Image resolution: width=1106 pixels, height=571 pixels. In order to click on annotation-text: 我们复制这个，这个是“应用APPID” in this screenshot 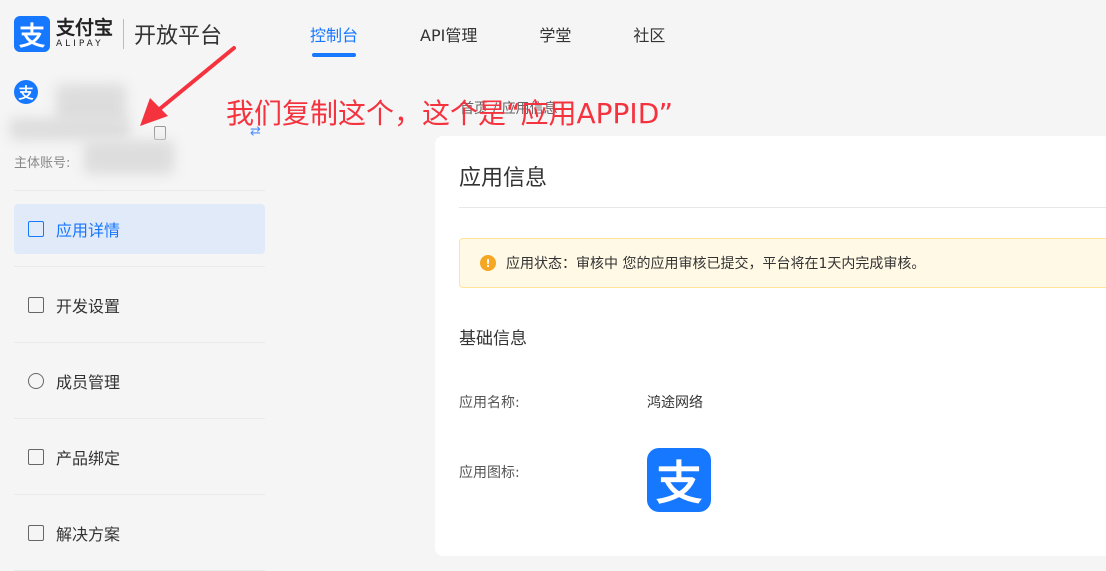, I will do `click(450, 113)`.